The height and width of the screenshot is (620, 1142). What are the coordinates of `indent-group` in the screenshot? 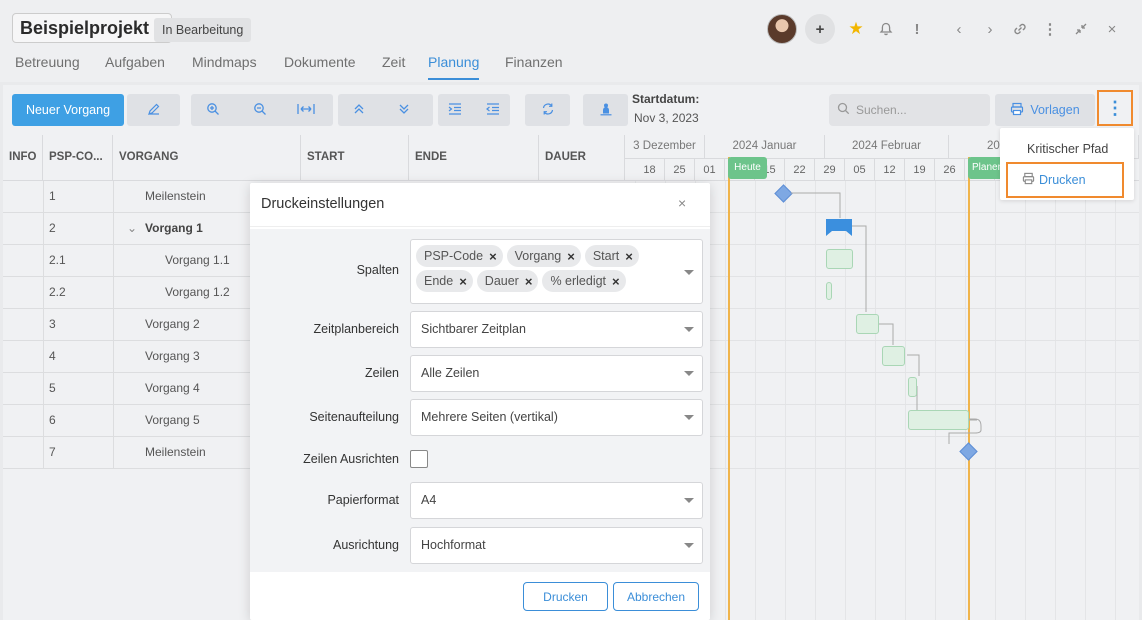 It's located at (474, 110).